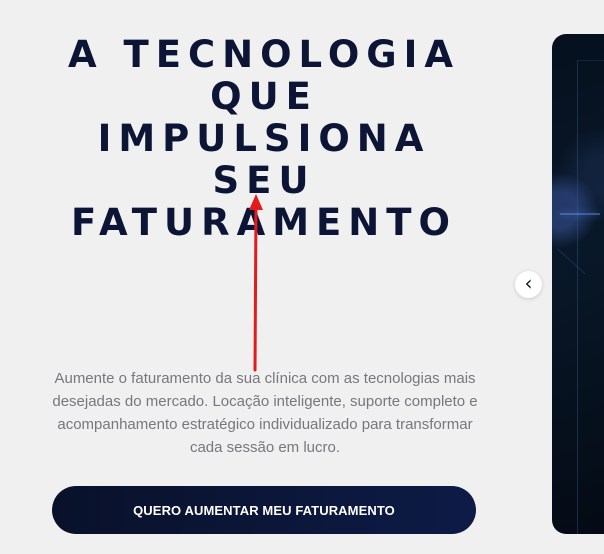 The height and width of the screenshot is (554, 604). Describe the element at coordinates (571, 261) in the screenshot. I see `carousel-card-decoration` at that location.